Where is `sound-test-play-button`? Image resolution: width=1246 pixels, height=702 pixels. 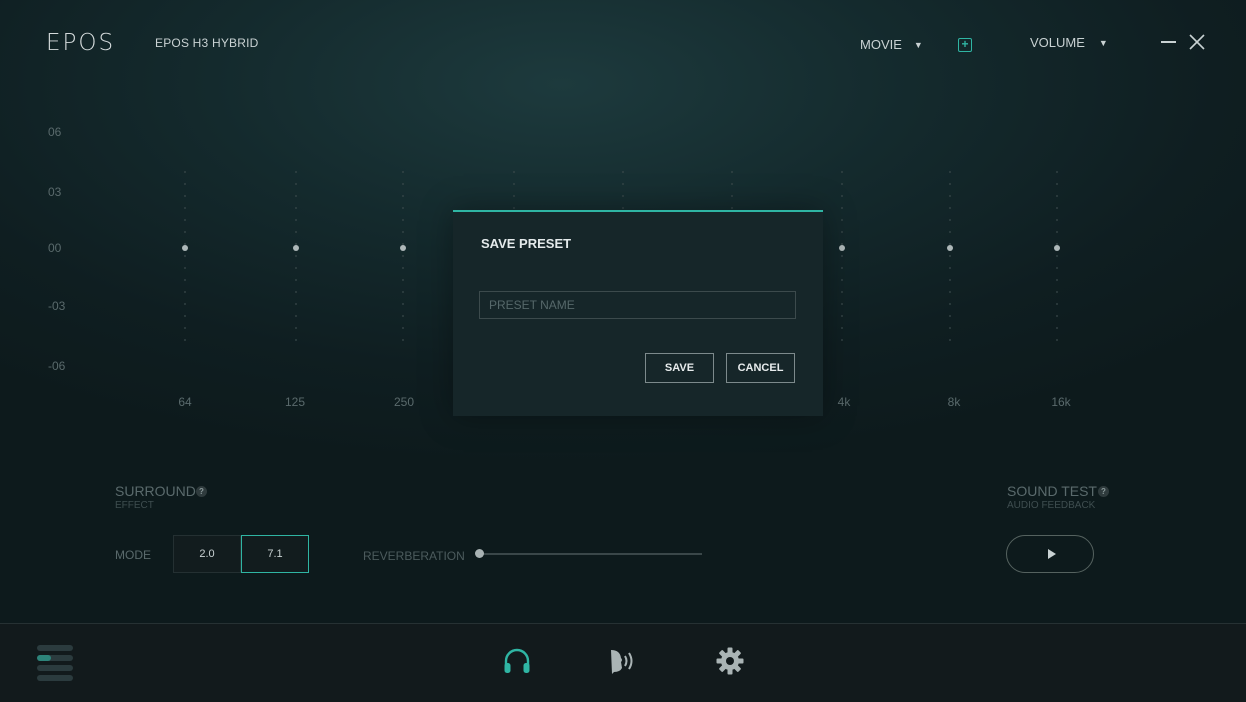
sound-test-play-button is located at coordinates (1050, 554).